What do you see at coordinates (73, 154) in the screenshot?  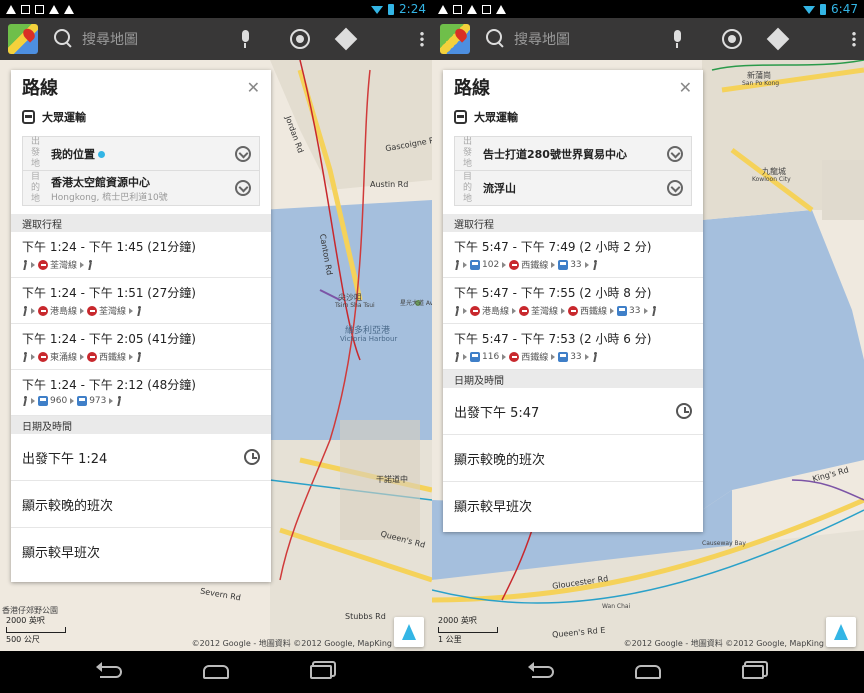 I see `origin-value: 我的位置` at bounding box center [73, 154].